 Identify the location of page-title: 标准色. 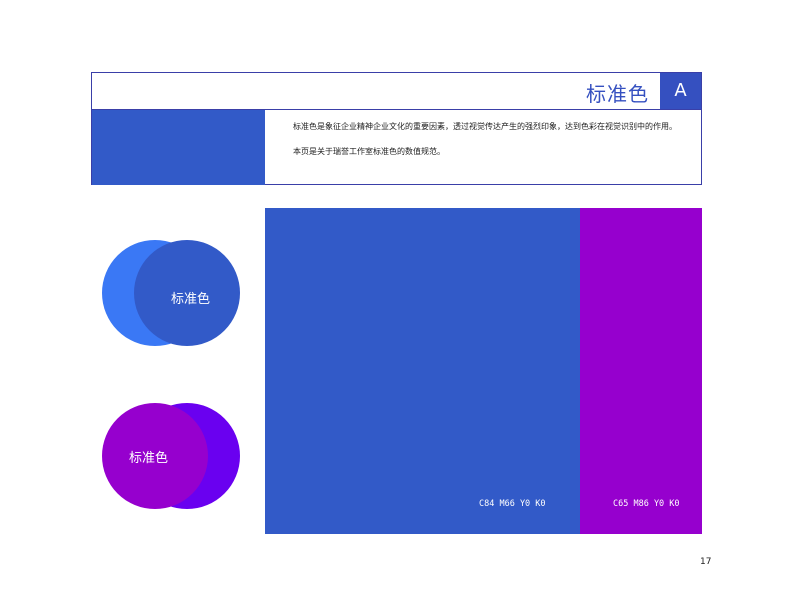
(617, 94).